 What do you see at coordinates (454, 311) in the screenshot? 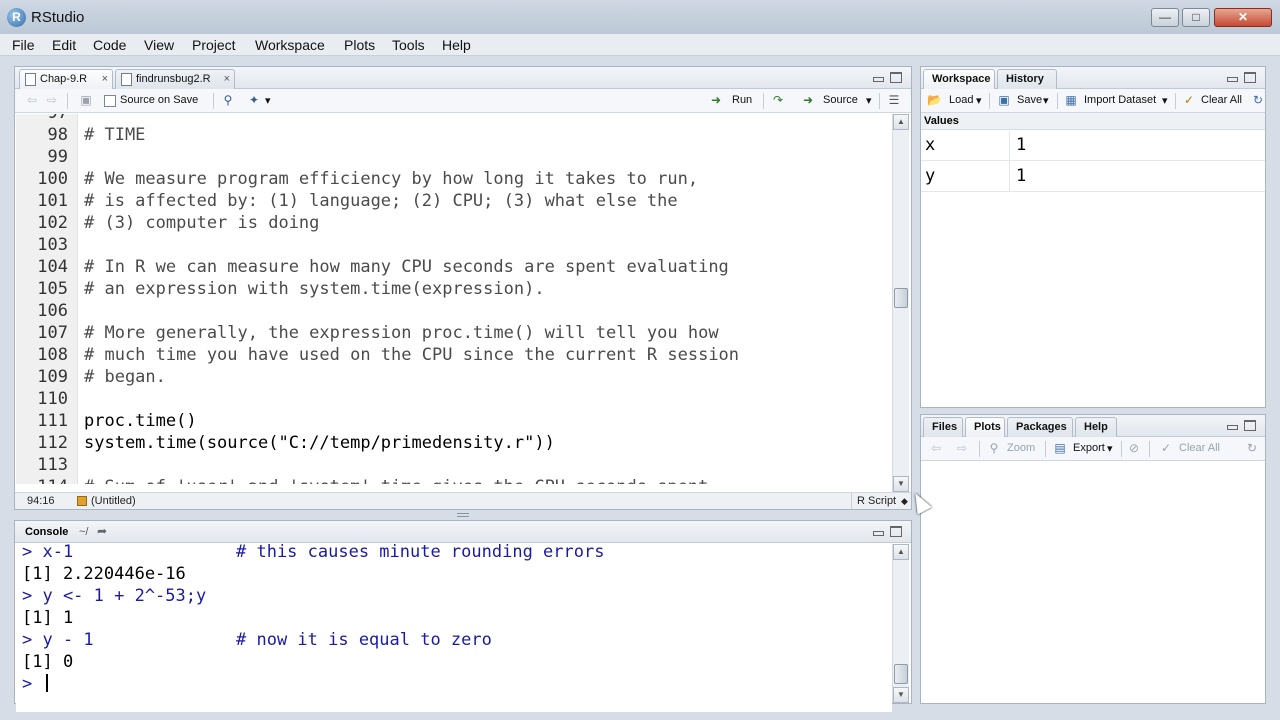
I see `code-line: 106` at bounding box center [454, 311].